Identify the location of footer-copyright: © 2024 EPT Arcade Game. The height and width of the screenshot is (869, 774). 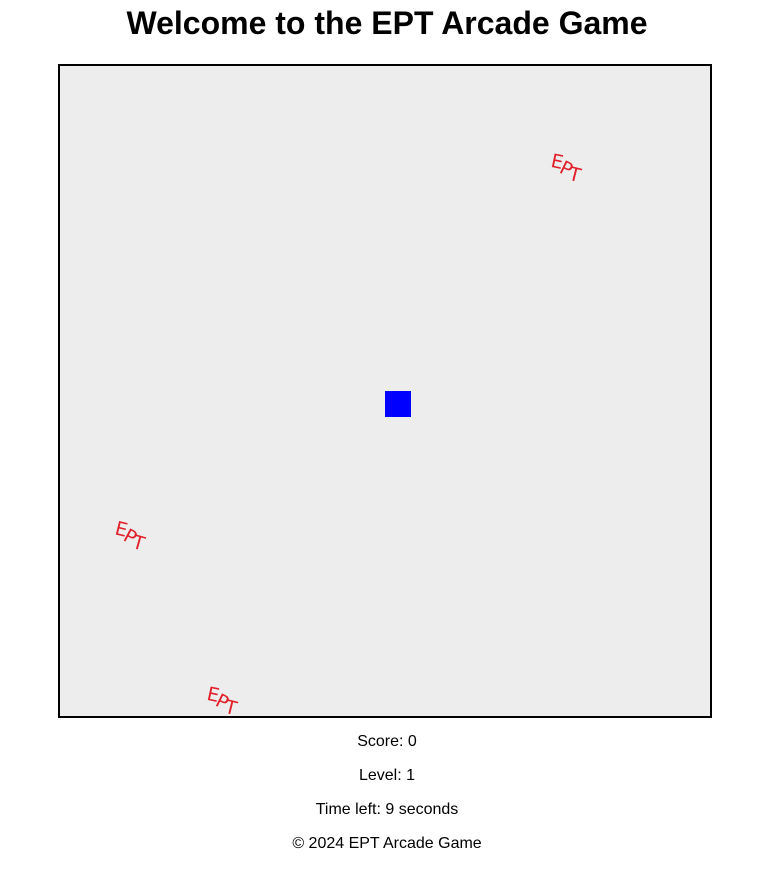
(387, 843).